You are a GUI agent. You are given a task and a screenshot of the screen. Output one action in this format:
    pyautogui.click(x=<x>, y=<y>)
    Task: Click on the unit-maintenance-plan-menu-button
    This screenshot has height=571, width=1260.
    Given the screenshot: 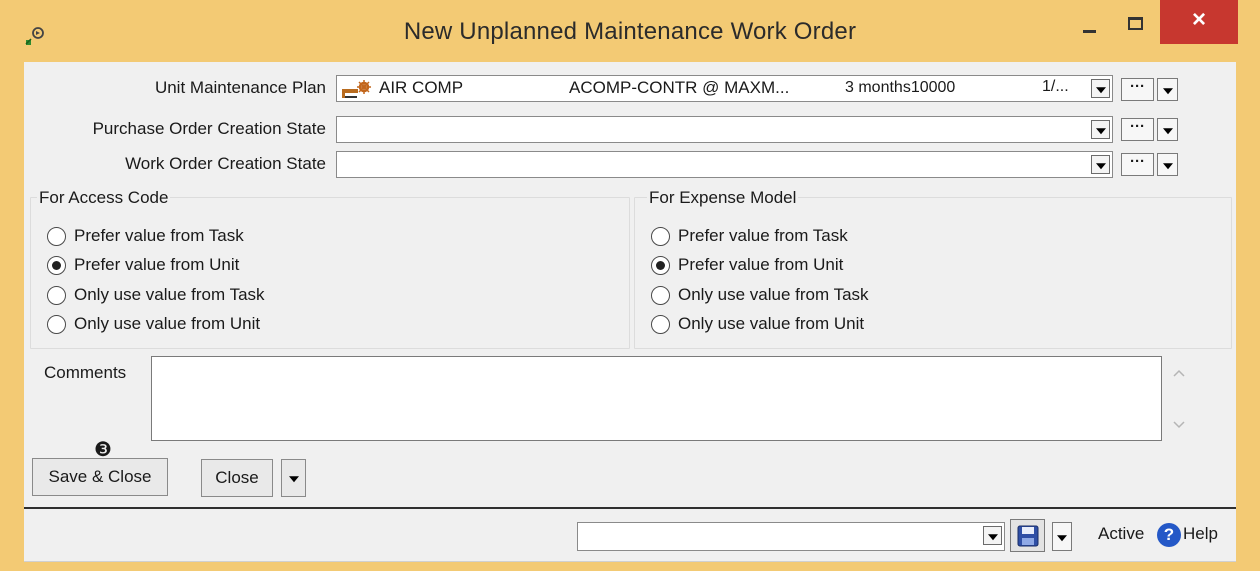 What is the action you would take?
    pyautogui.click(x=1167, y=89)
    